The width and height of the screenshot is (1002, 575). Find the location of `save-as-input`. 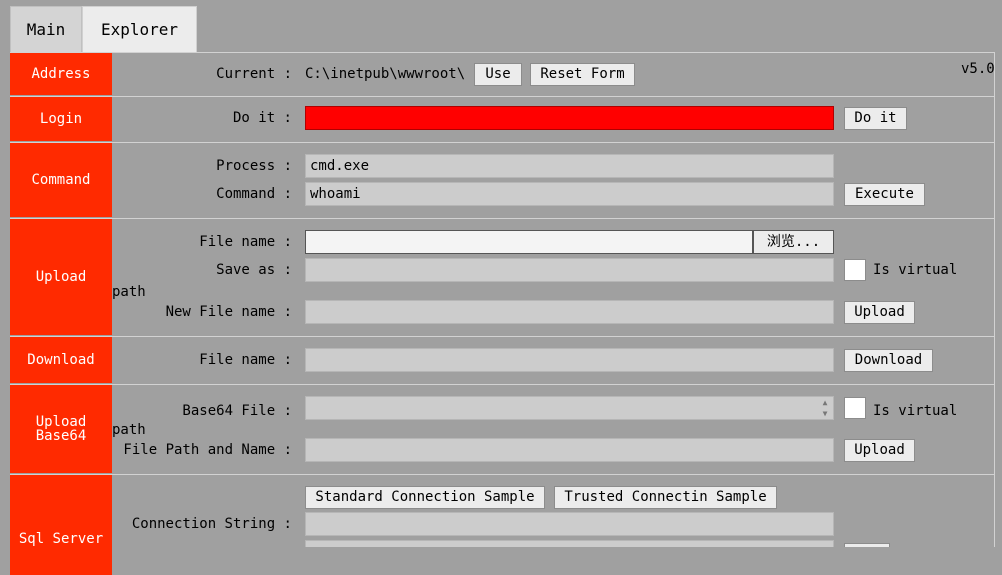

save-as-input is located at coordinates (569, 270).